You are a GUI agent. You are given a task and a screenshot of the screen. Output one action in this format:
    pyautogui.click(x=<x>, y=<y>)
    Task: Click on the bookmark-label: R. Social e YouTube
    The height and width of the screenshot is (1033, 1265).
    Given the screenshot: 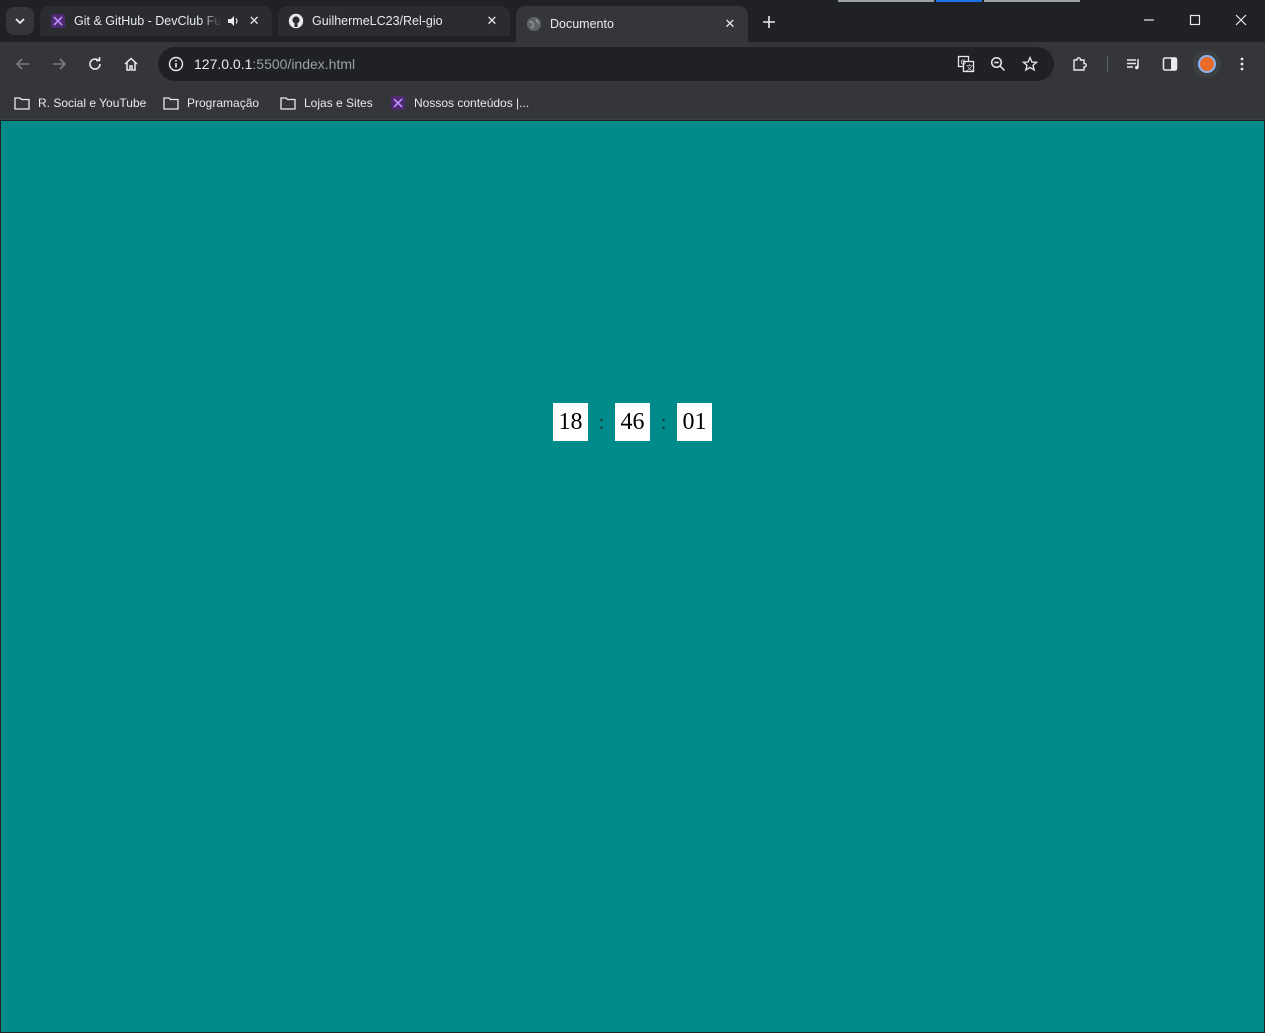 What is the action you would take?
    pyautogui.click(x=92, y=103)
    